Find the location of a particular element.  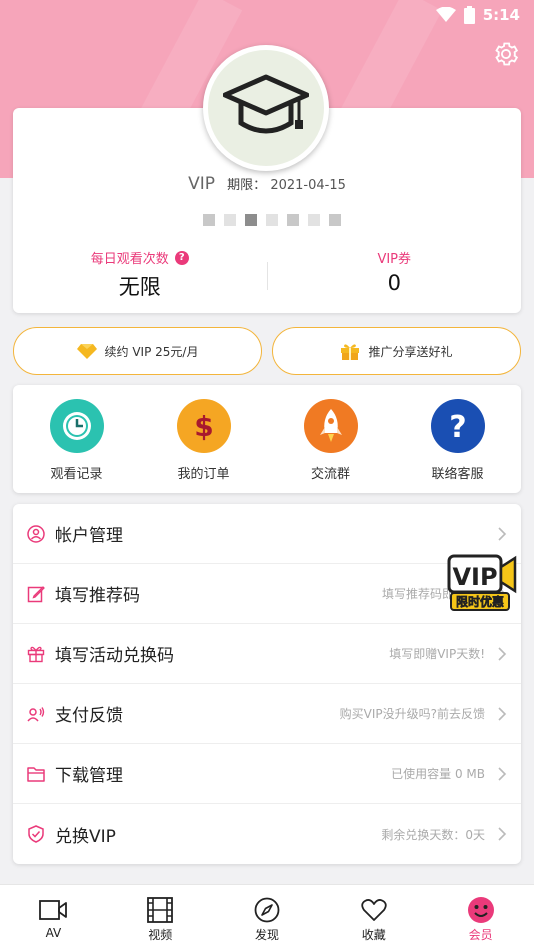

stat-value: 无限 is located at coordinates (139, 287).